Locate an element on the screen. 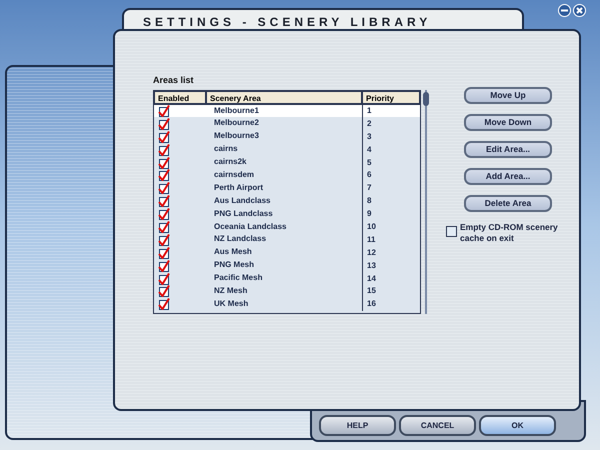 The width and height of the screenshot is (600, 450). table-row: cairns2k 5 is located at coordinates (287, 162).